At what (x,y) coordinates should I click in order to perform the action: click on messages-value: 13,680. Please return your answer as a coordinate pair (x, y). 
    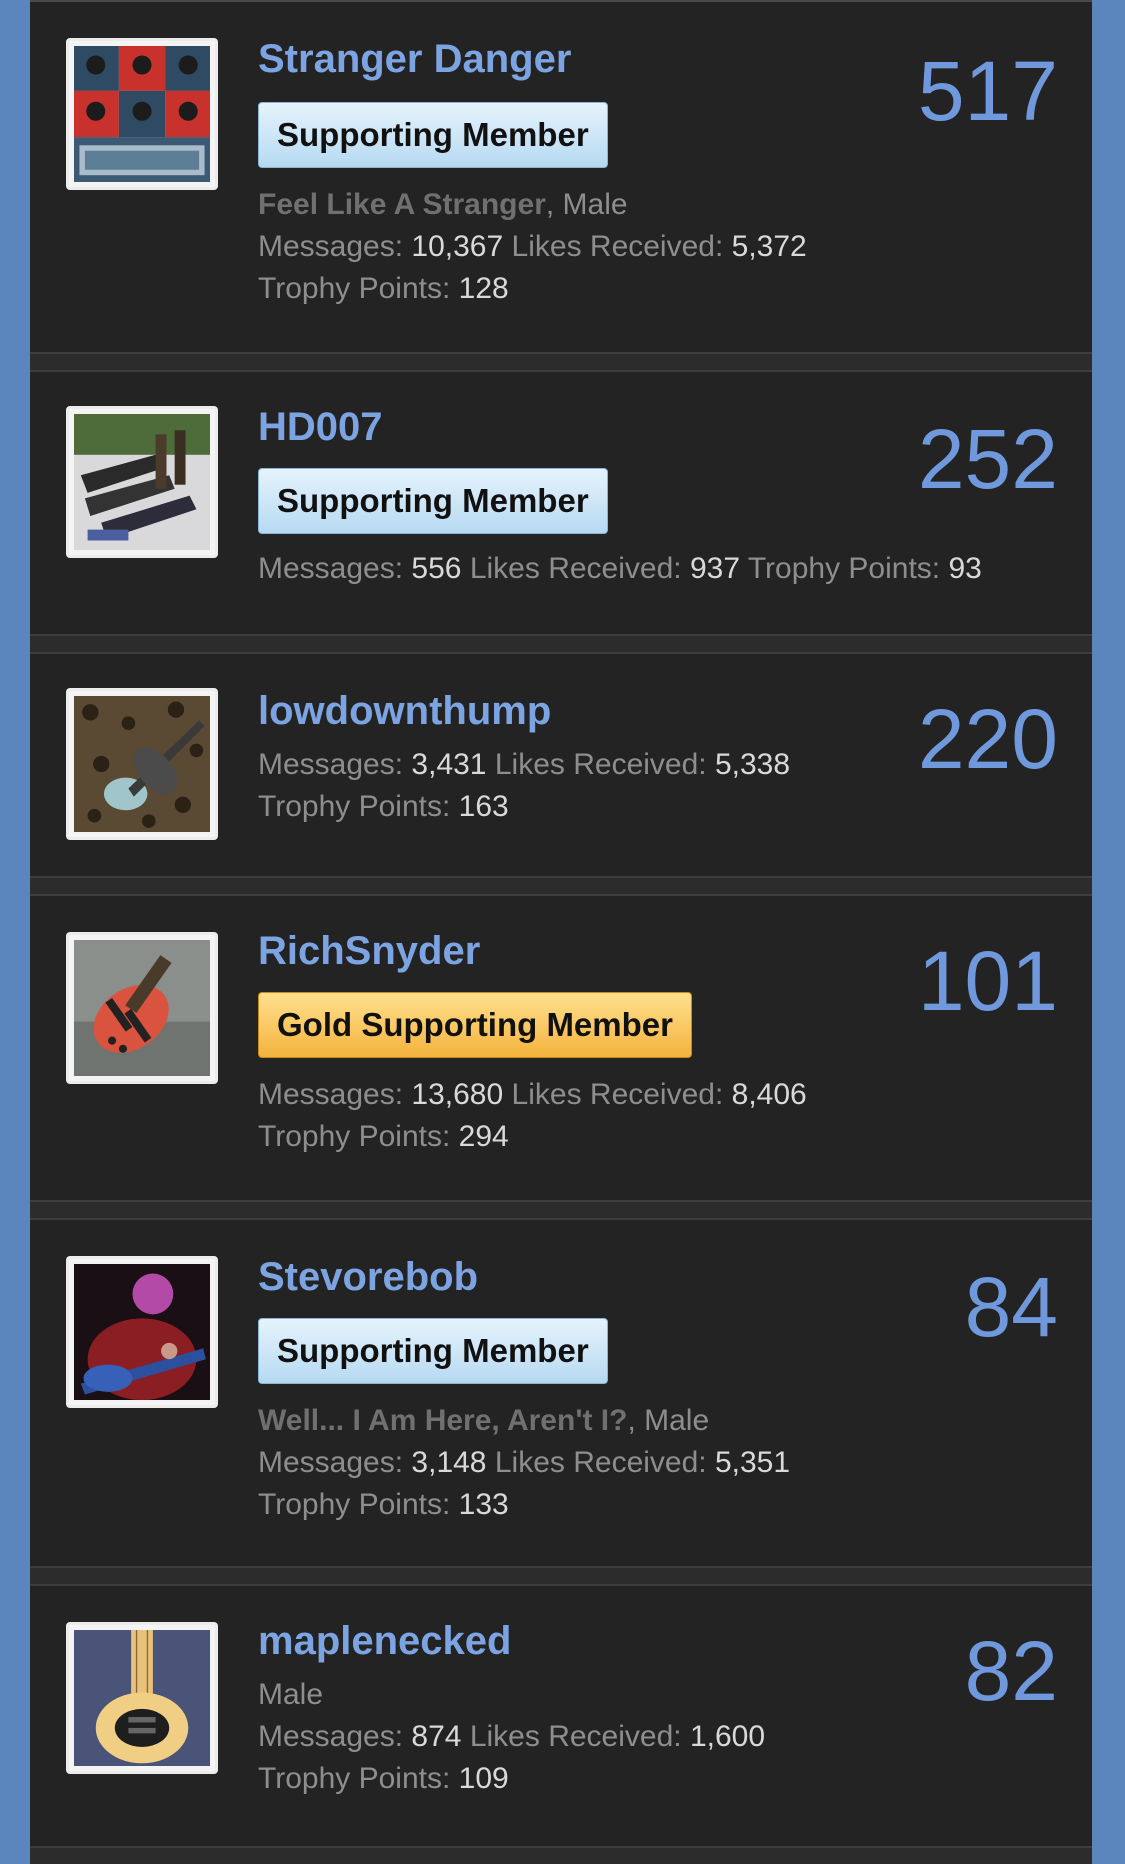
    Looking at the image, I should click on (457, 1094).